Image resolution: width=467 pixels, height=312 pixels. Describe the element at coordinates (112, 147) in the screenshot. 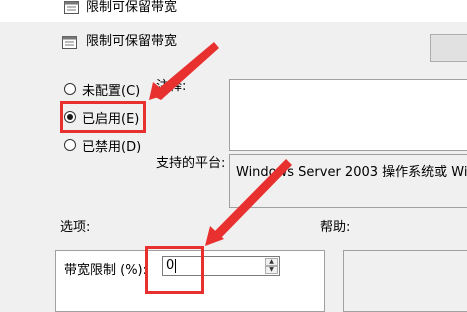

I see `radio-label: 已禁用(D)` at that location.